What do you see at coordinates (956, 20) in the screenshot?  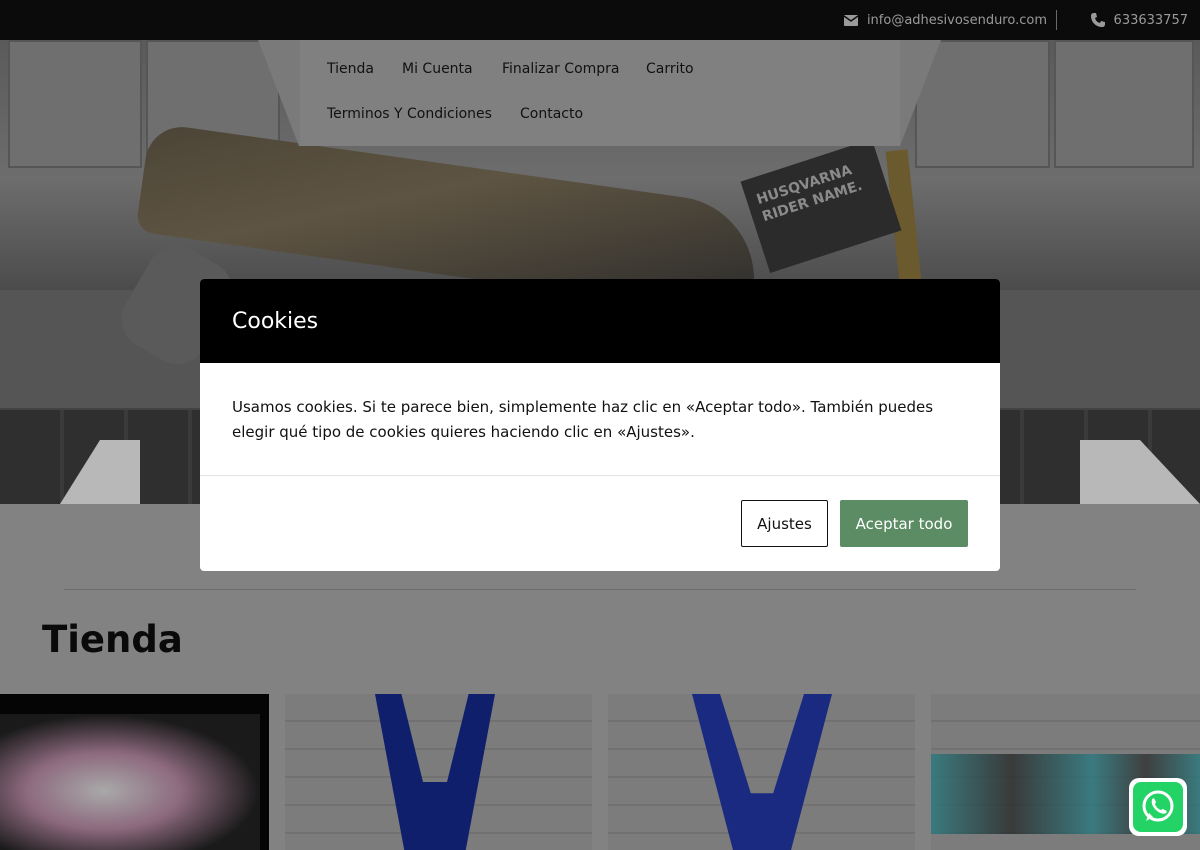 I see `email-text: info@adhesivosenduro.com` at bounding box center [956, 20].